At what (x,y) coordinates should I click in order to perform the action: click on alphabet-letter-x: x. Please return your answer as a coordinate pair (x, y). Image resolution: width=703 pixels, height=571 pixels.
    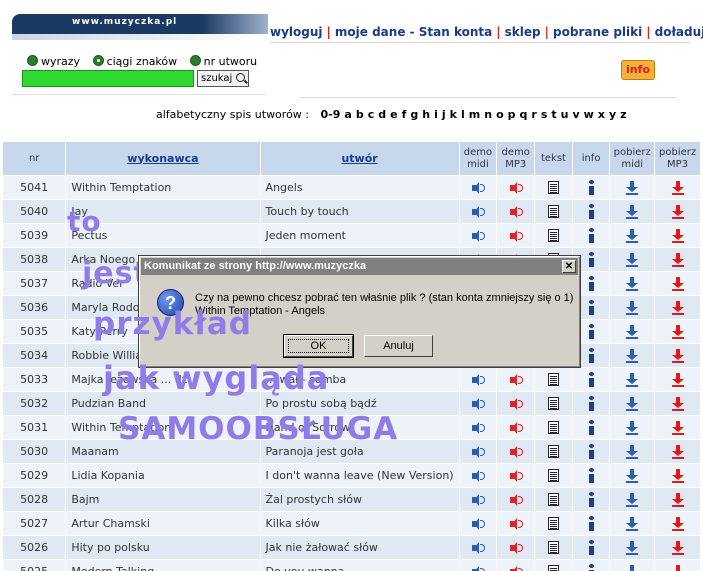
    Looking at the image, I should click on (601, 114).